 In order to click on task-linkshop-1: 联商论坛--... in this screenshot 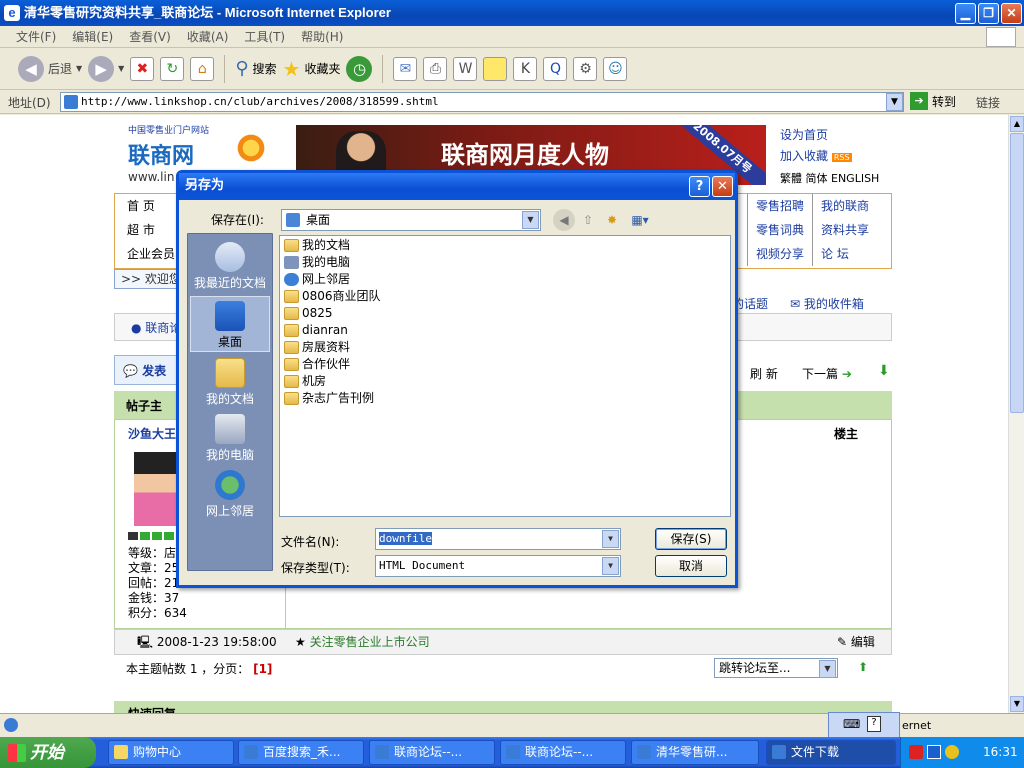, I will do `click(432, 752)`.